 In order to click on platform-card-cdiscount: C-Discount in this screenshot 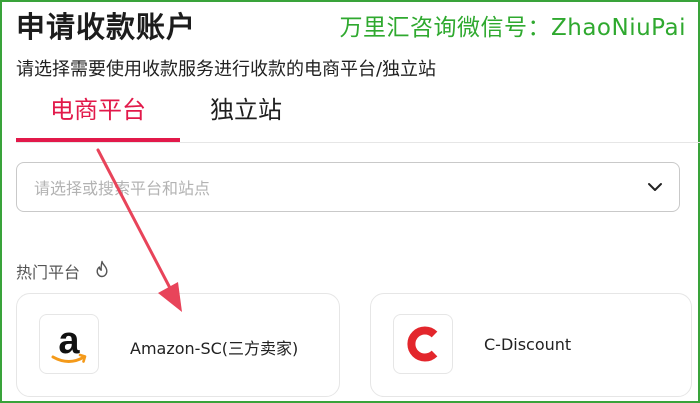, I will do `click(531, 345)`.